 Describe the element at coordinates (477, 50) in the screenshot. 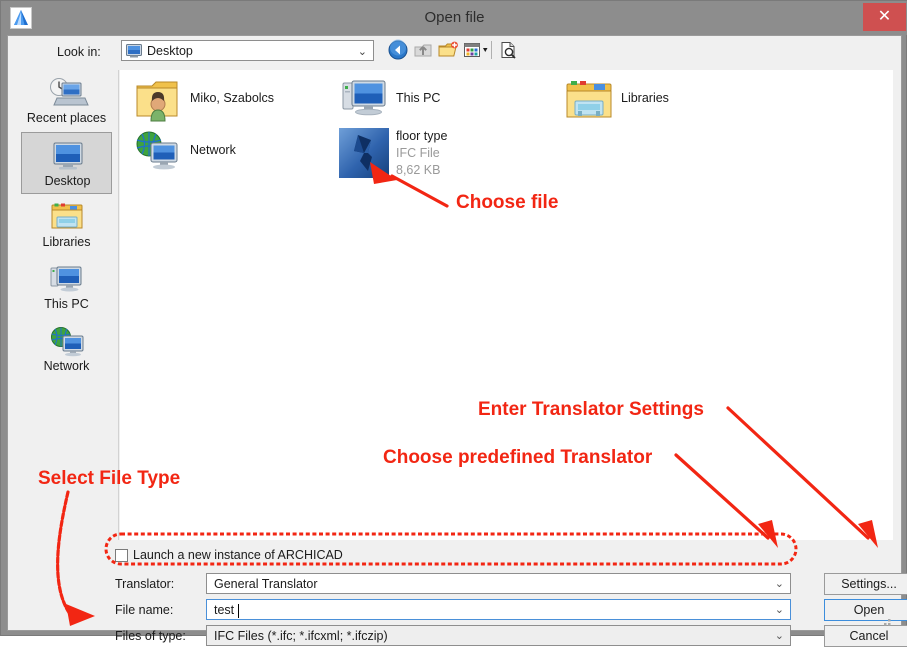

I see `views-dropdown-icon` at that location.